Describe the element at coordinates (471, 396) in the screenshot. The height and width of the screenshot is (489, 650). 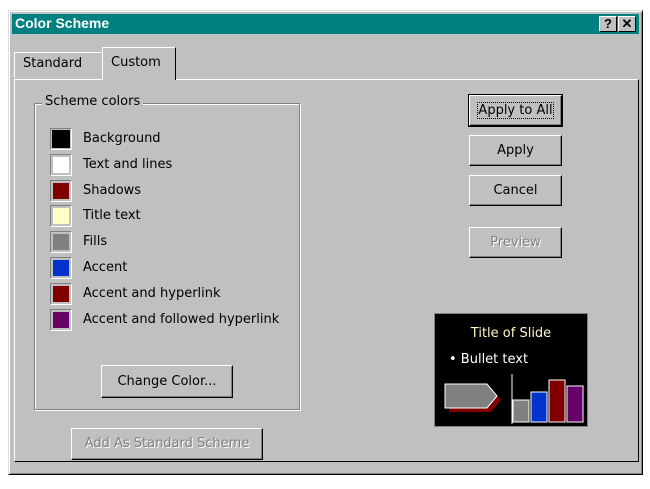
I see `preview-arrow-shape` at that location.